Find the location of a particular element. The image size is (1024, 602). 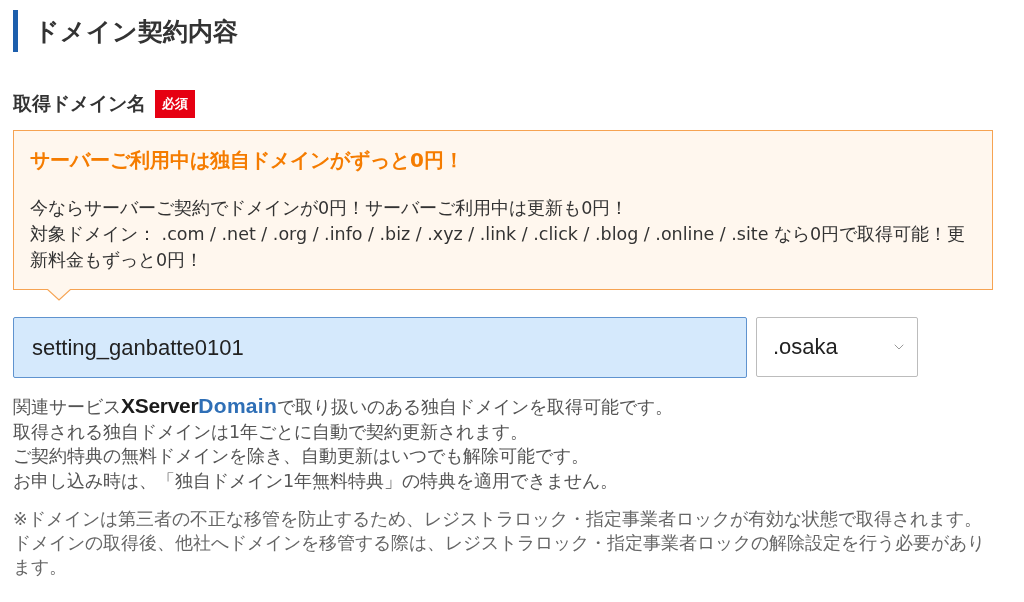

help-text: 取得される独自ドメインは1年ごとに自動で契約更新されます。 is located at coordinates (271, 432).